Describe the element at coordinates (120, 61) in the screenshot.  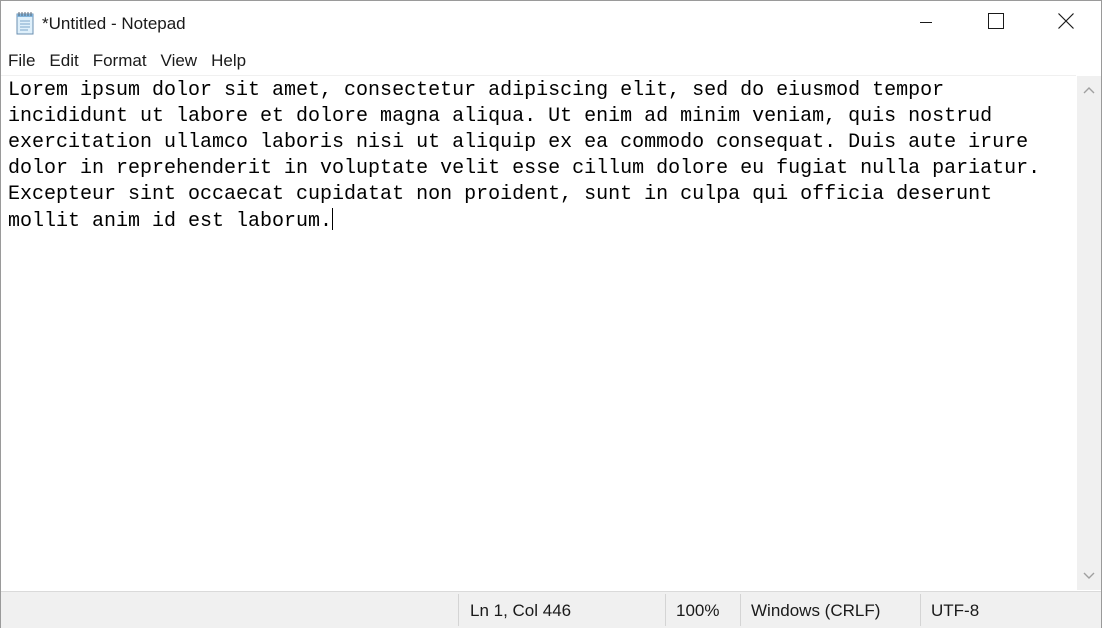
I see `menu-format: Format` at that location.